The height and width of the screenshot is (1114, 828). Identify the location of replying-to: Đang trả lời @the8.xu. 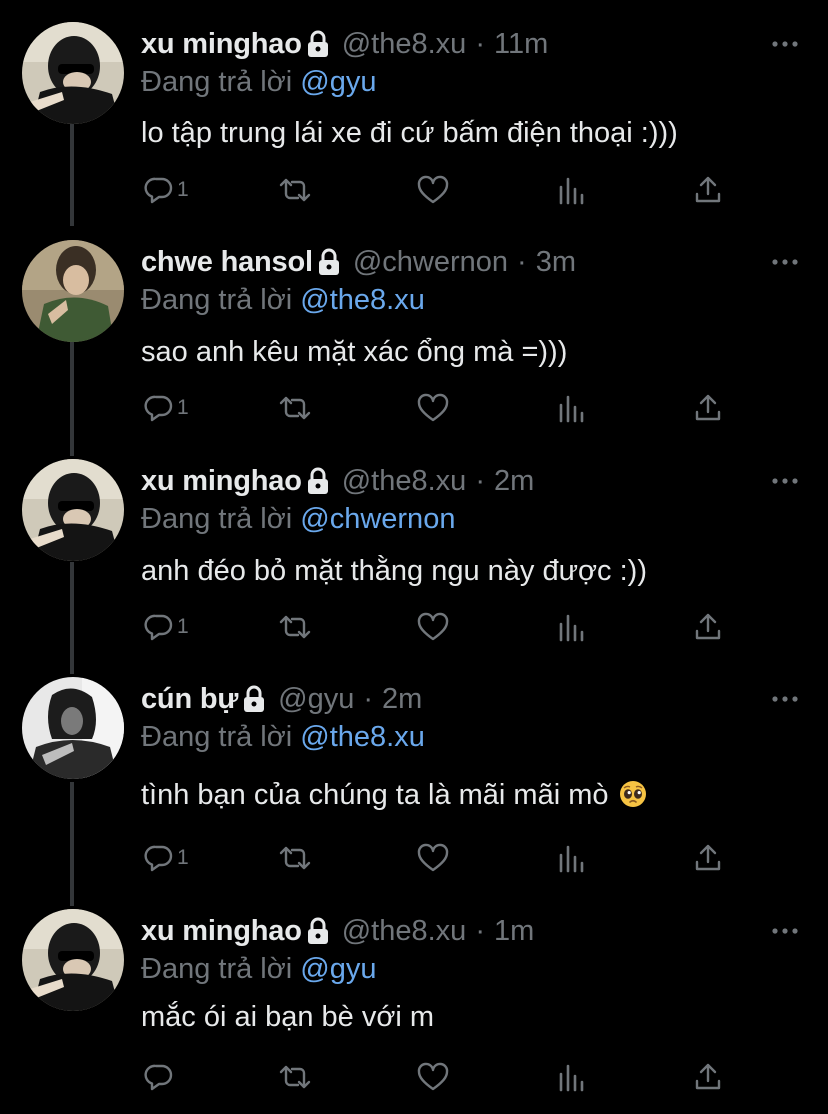
(283, 737).